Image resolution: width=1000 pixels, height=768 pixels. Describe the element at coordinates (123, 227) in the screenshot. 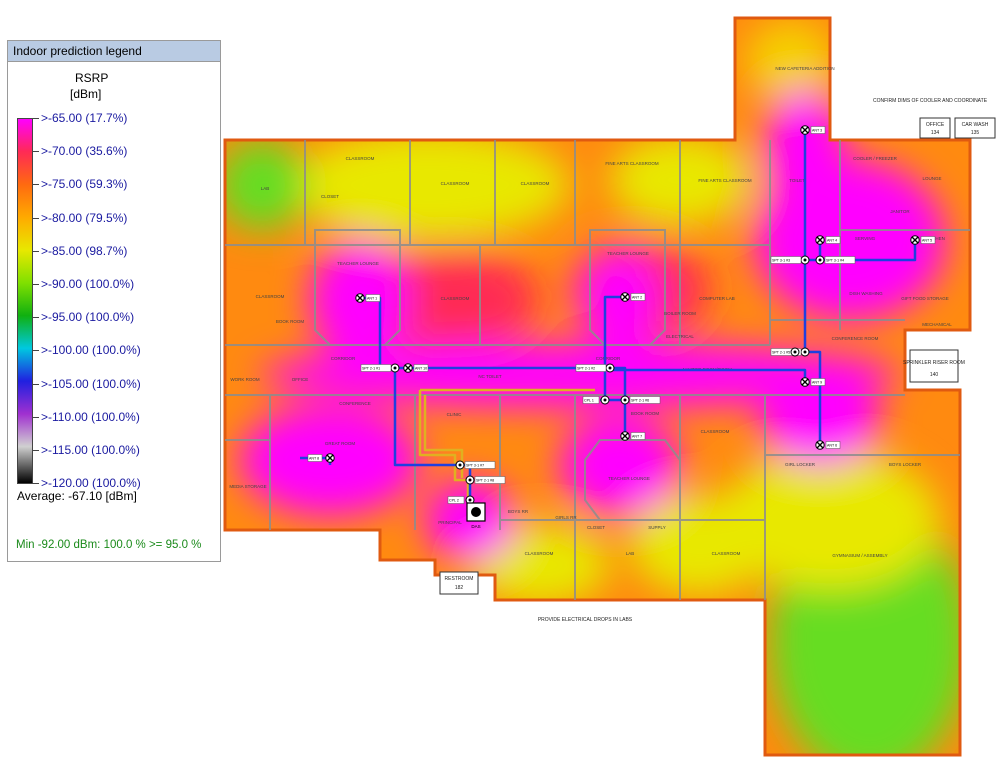

I see `legend-tick: >-80.00 (79.5%)` at that location.